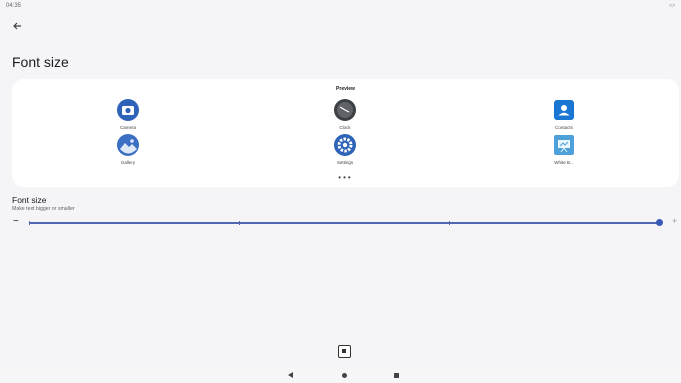 The width and height of the screenshot is (681, 383). Describe the element at coordinates (16, 221) in the screenshot. I see `decrease-font-button: −` at that location.